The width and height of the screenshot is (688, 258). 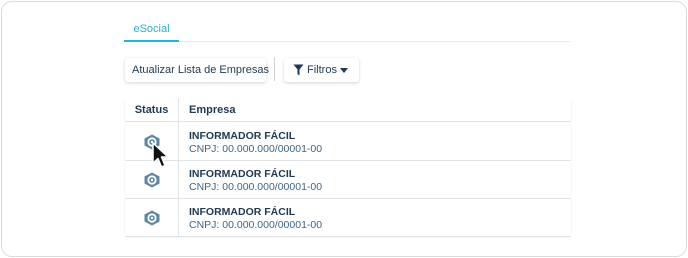 What do you see at coordinates (344, 70) in the screenshot?
I see `chevron-down-icon` at bounding box center [344, 70].